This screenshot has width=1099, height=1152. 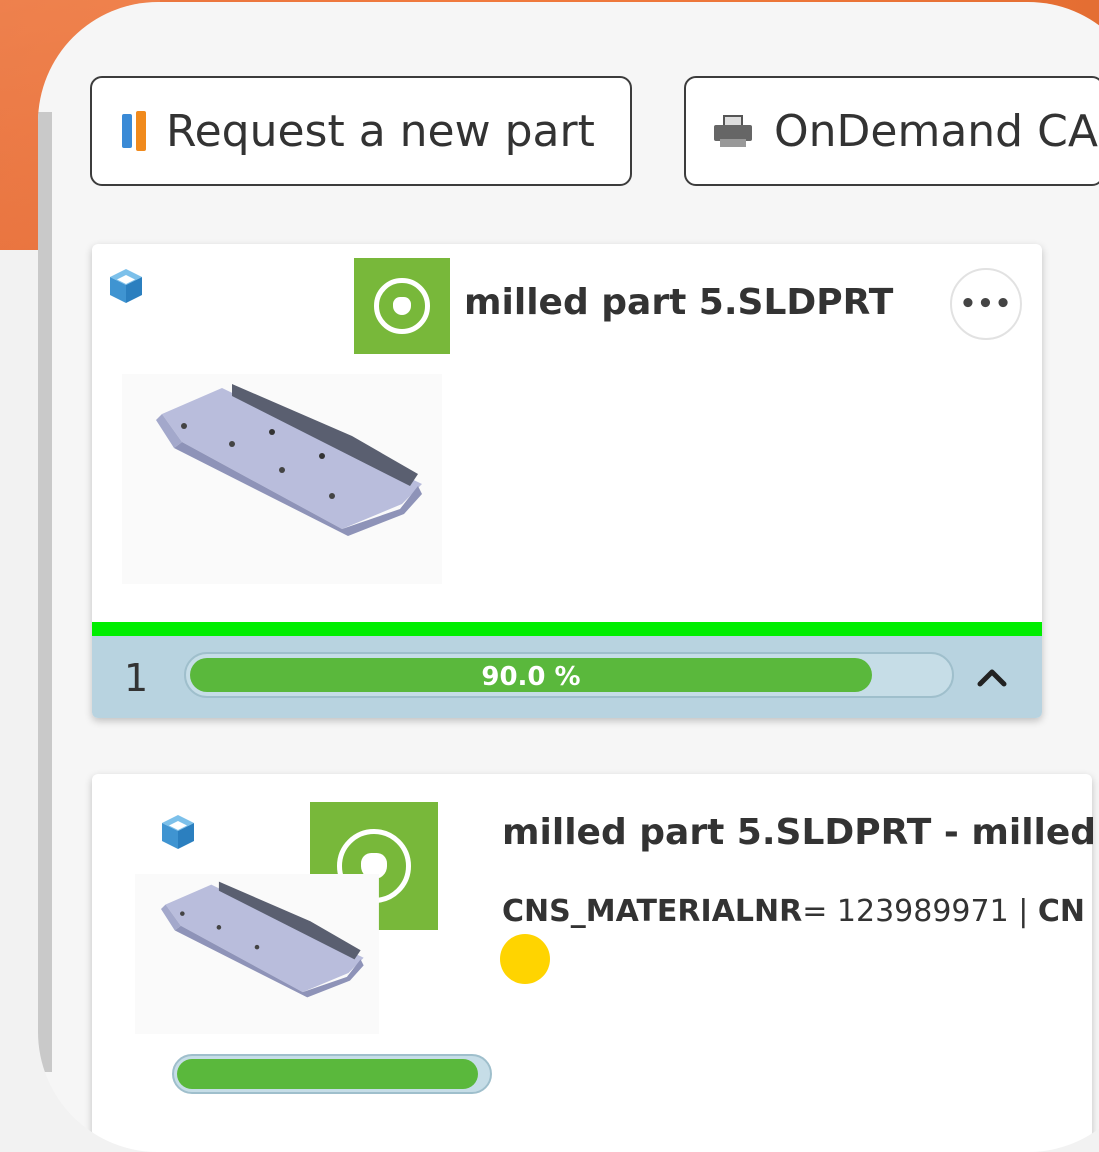 I want to click on request-new-part-button: Request a new part, so click(x=361, y=131).